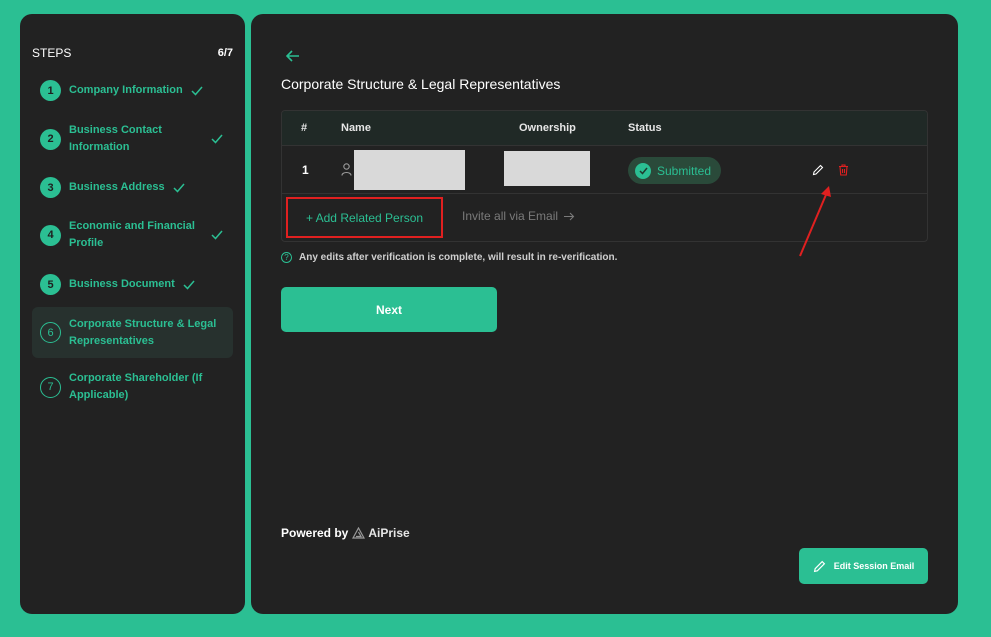 This screenshot has width=991, height=637. Describe the element at coordinates (286, 257) in the screenshot. I see `question-icon: ?` at that location.